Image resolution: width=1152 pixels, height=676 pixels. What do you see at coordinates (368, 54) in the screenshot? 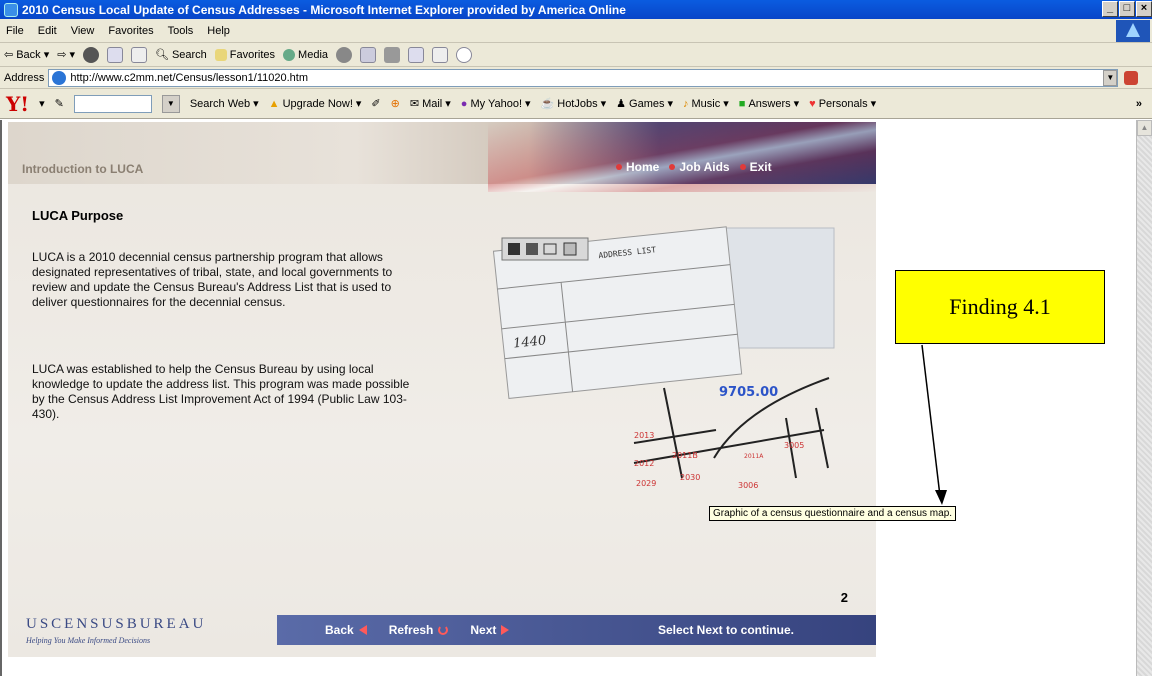
I see `mail-icon` at bounding box center [368, 54].